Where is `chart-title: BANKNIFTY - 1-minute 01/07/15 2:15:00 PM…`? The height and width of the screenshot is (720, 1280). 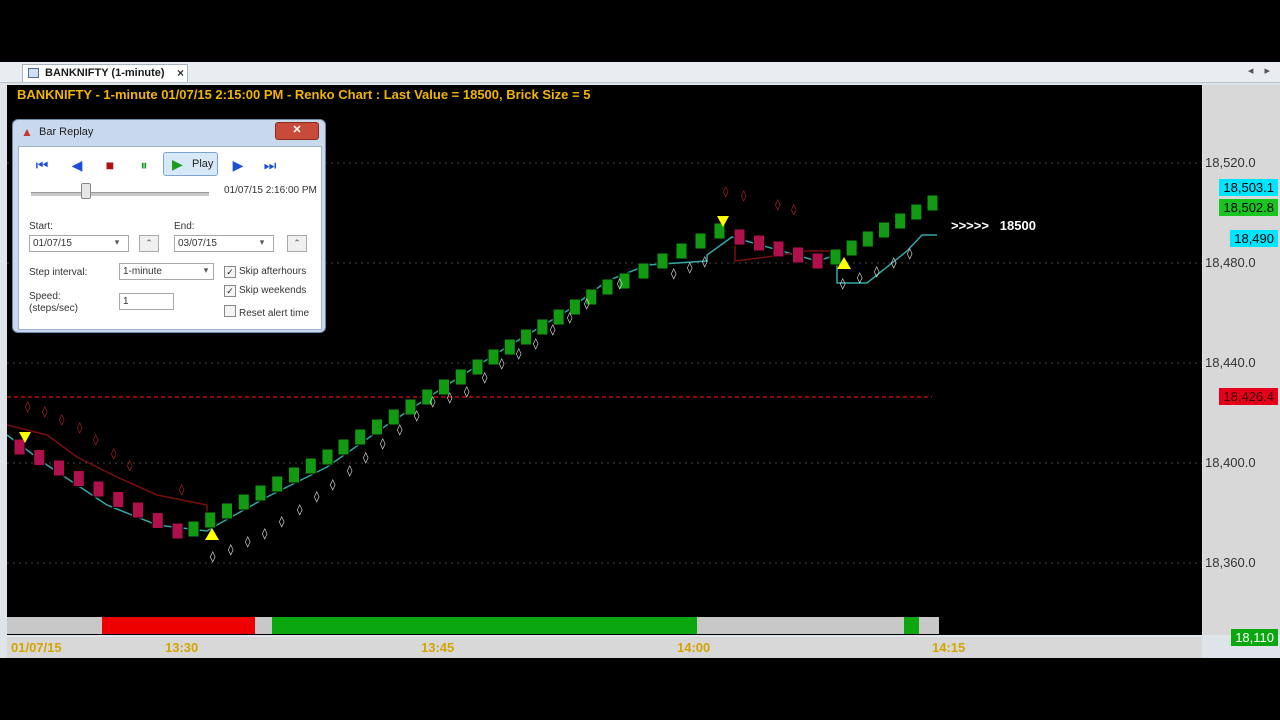
chart-title: BANKNIFTY - 1-minute 01/07/15 2:15:00 PM… is located at coordinates (304, 94).